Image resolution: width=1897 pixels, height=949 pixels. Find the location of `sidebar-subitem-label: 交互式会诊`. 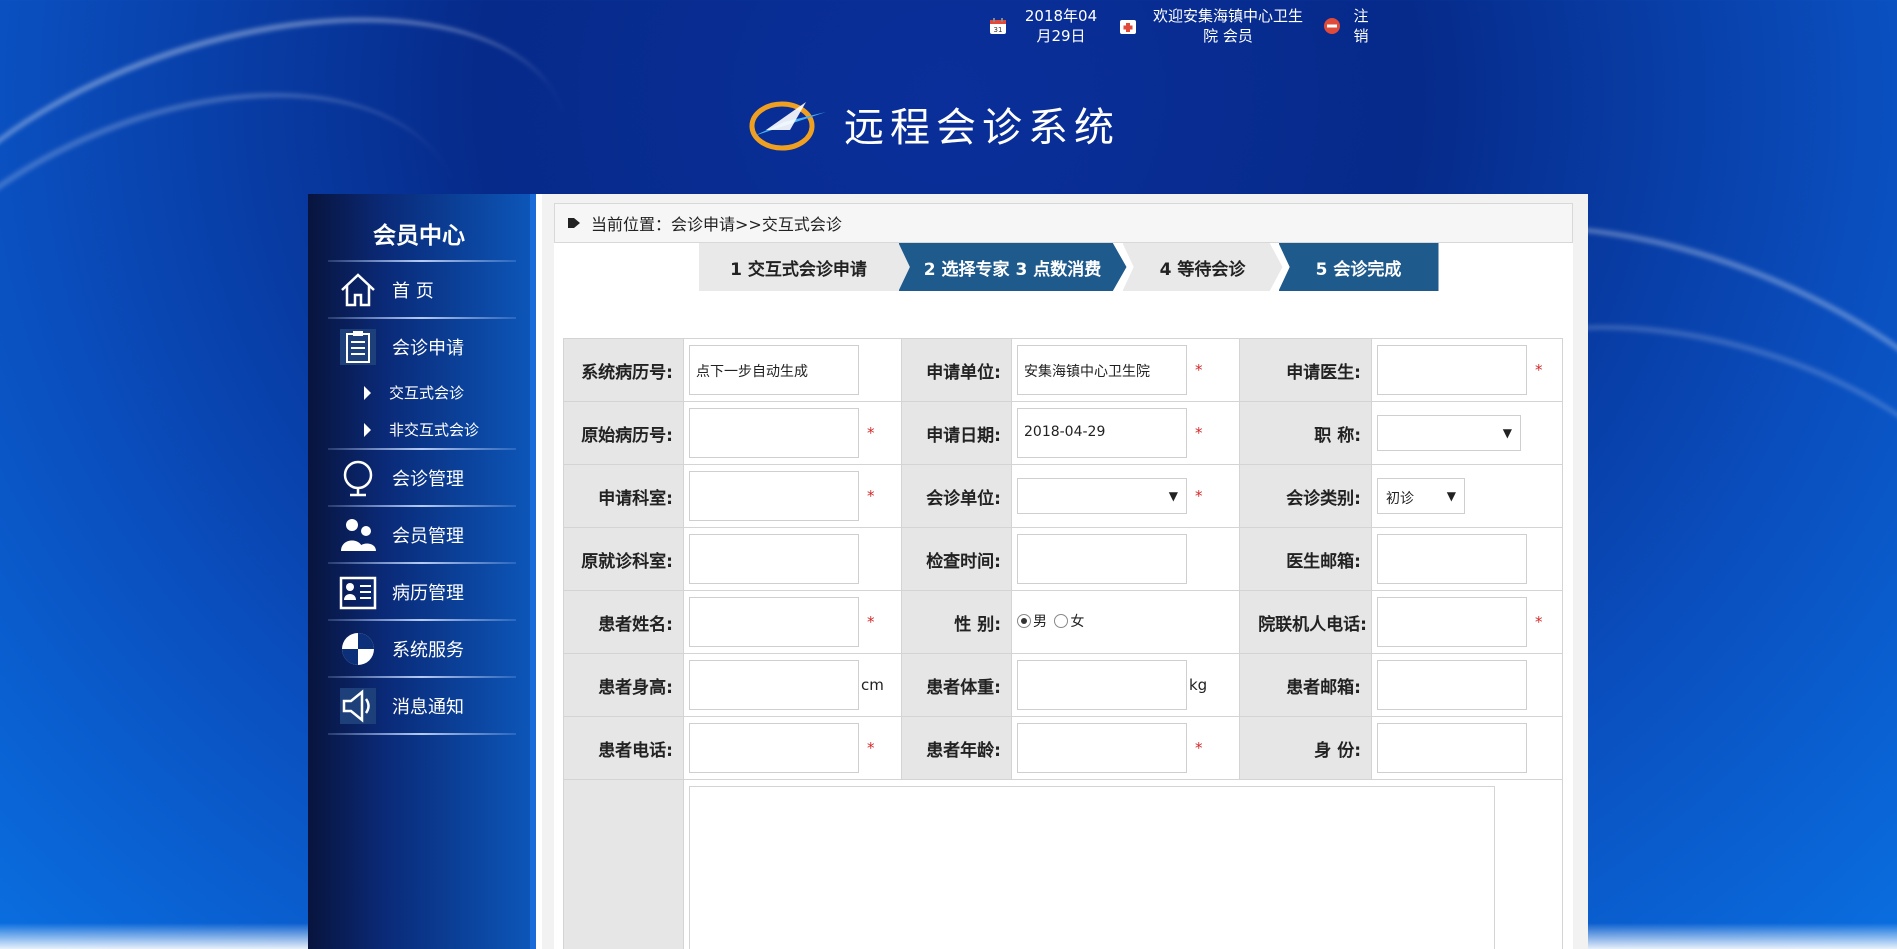

sidebar-subitem-label: 交互式会诊 is located at coordinates (427, 393).